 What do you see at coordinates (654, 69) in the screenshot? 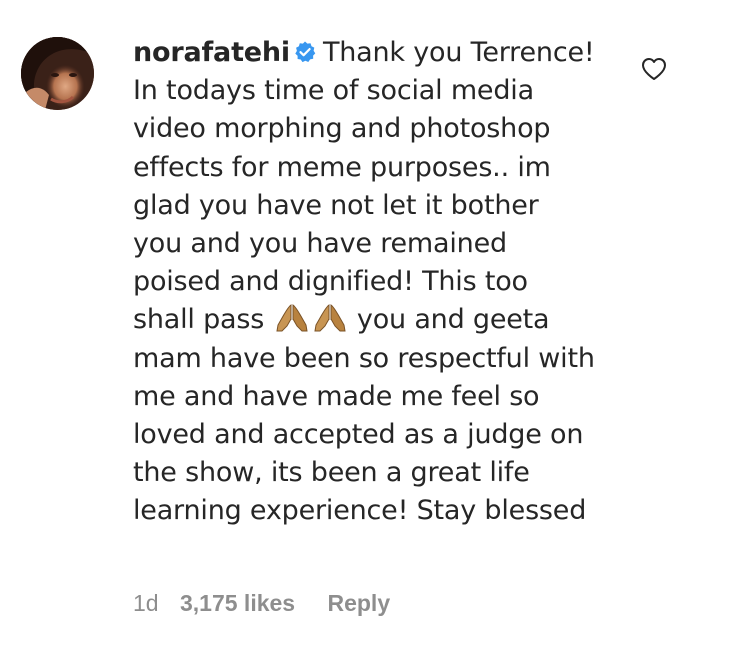
I see `heart-outline-icon` at bounding box center [654, 69].